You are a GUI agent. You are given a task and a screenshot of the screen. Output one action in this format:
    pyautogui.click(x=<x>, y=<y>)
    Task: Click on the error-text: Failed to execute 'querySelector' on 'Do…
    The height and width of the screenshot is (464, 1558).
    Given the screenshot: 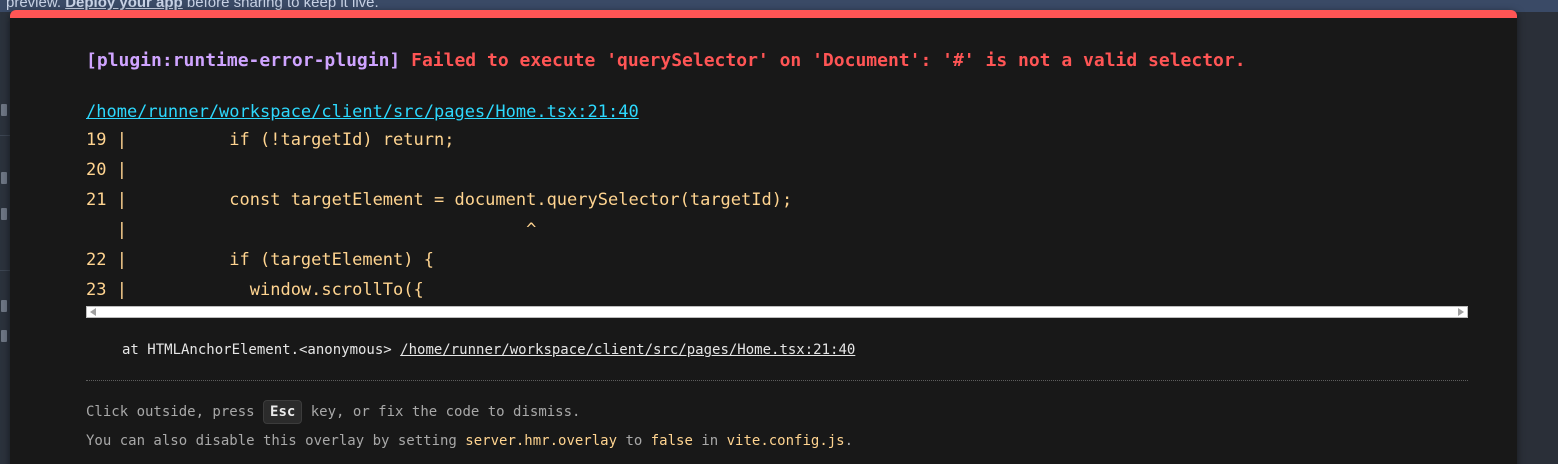 What is the action you would take?
    pyautogui.click(x=828, y=60)
    